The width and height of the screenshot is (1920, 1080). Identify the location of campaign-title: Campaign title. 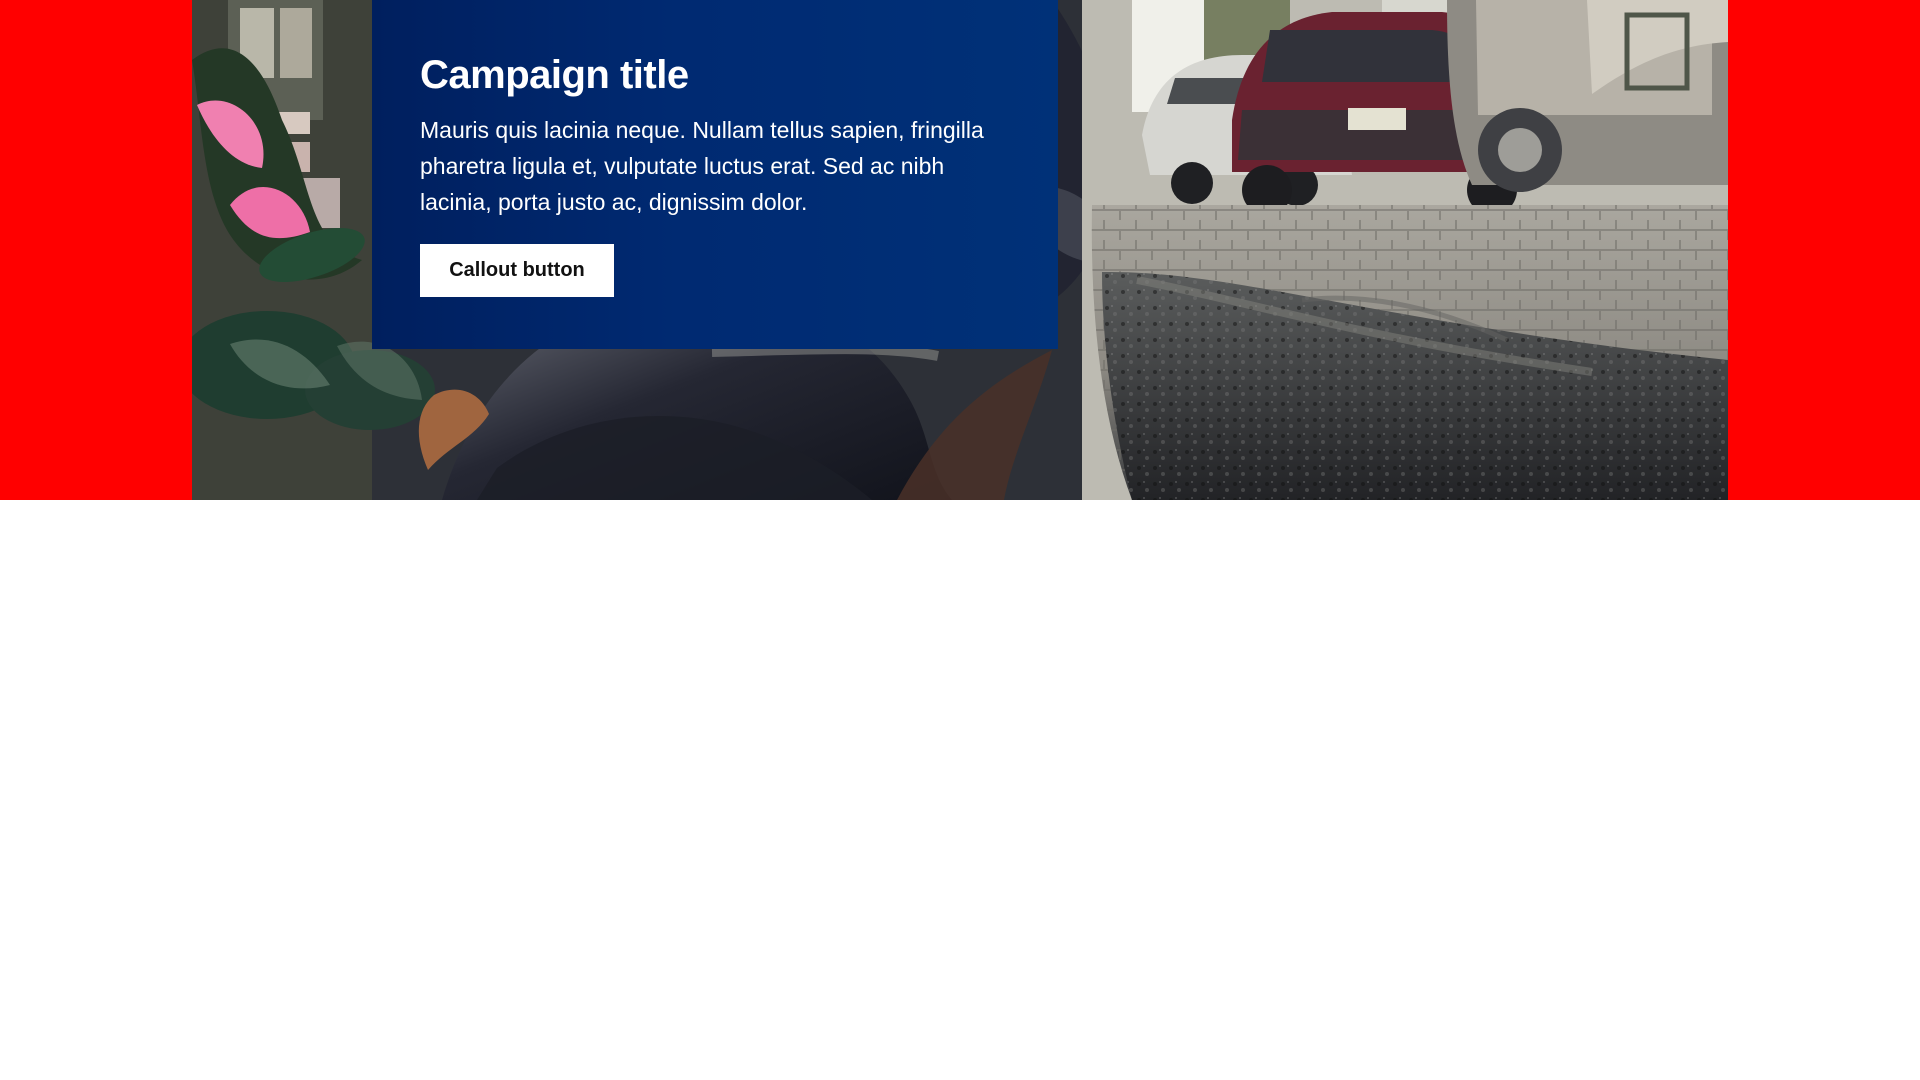
(554, 75).